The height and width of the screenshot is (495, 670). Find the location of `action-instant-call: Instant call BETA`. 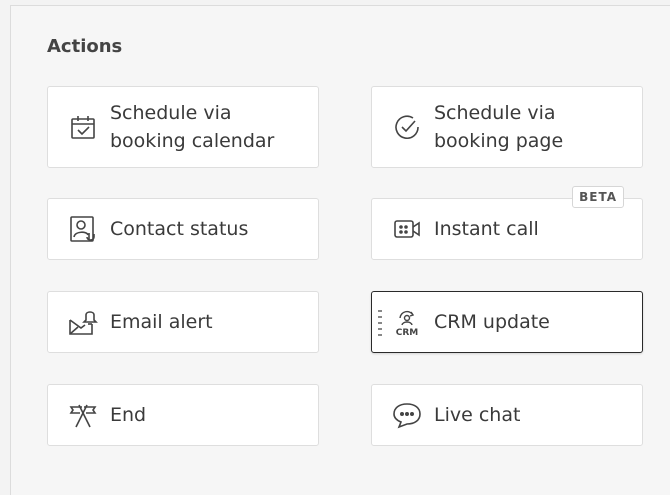

action-instant-call: Instant call BETA is located at coordinates (507, 223).